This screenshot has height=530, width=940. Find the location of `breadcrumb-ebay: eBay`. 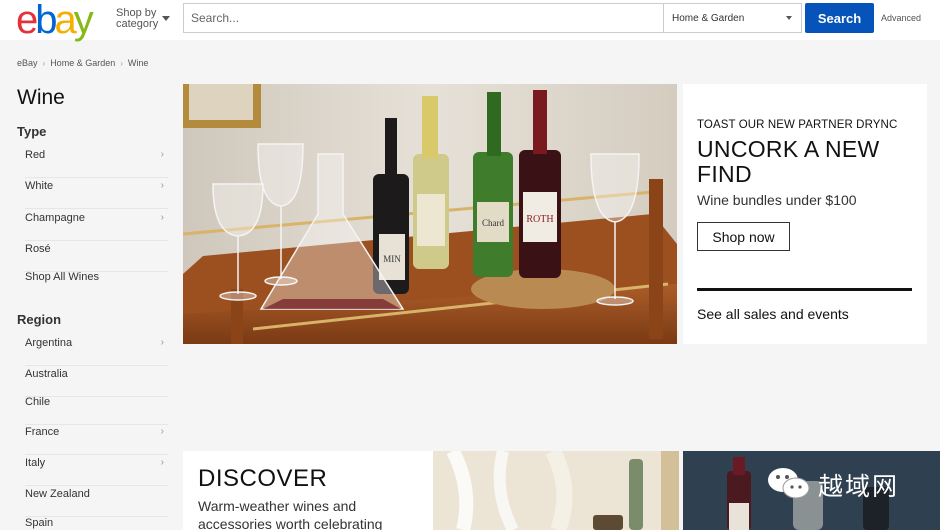

breadcrumb-ebay: eBay is located at coordinates (27, 63).